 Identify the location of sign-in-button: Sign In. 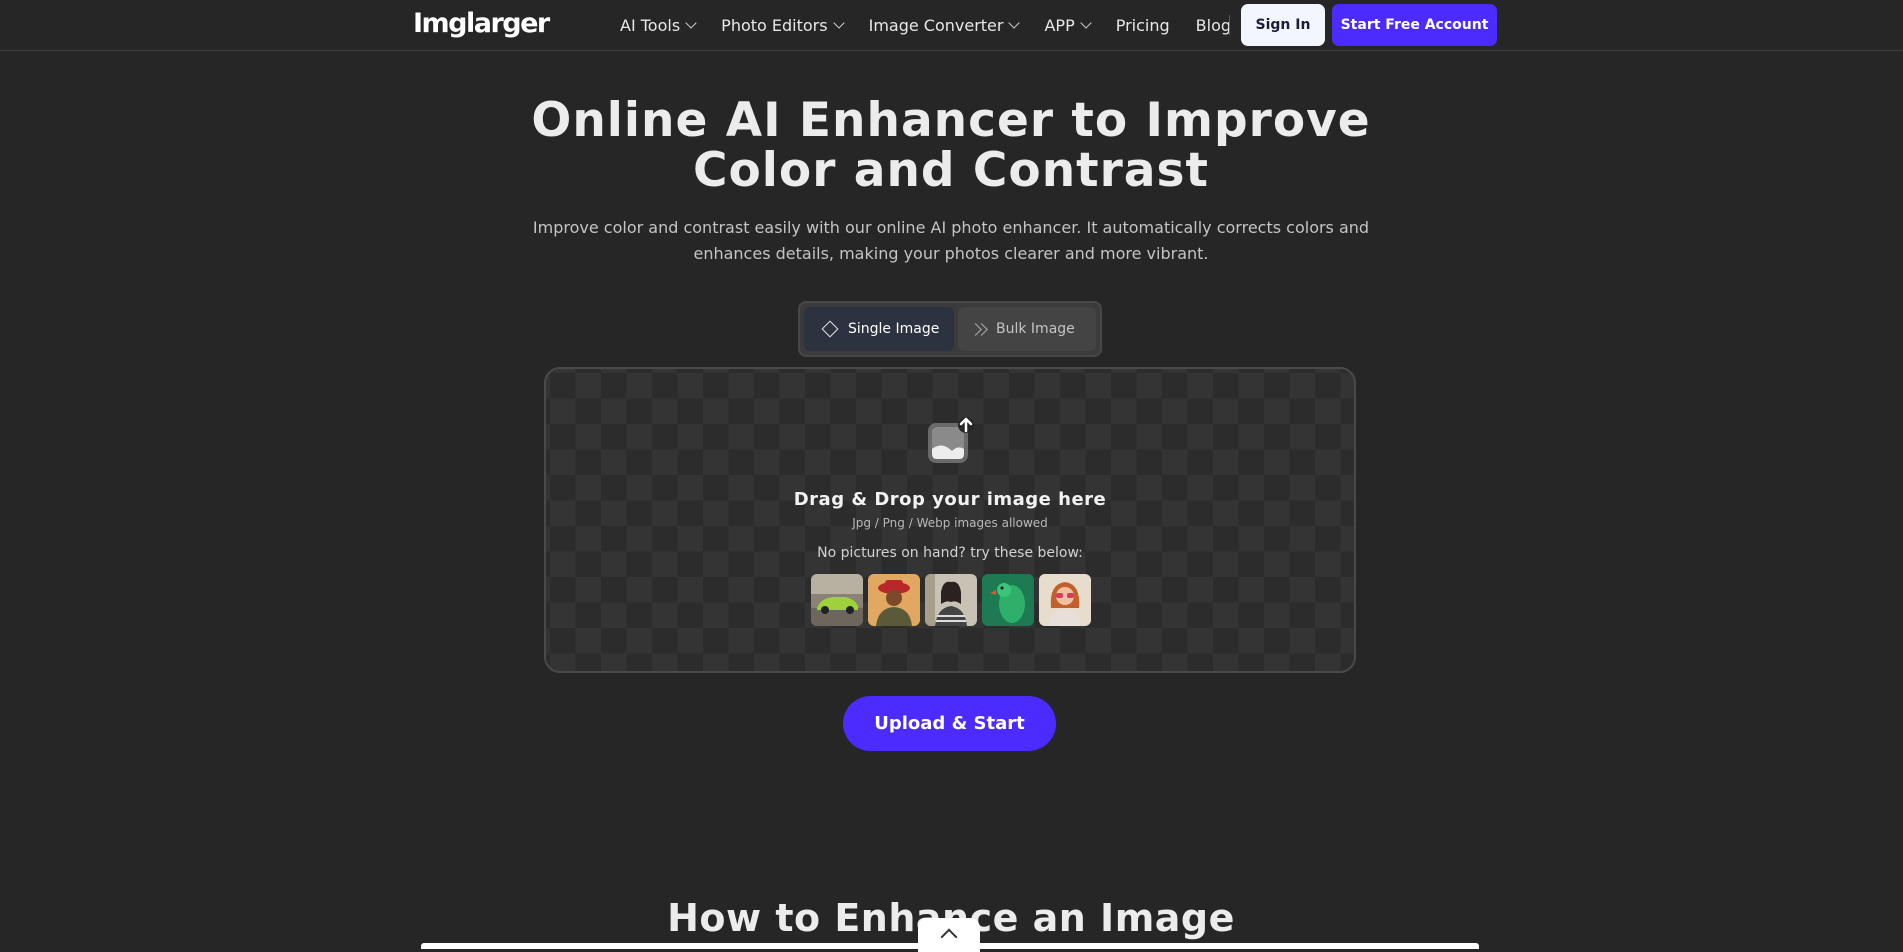
(1283, 25).